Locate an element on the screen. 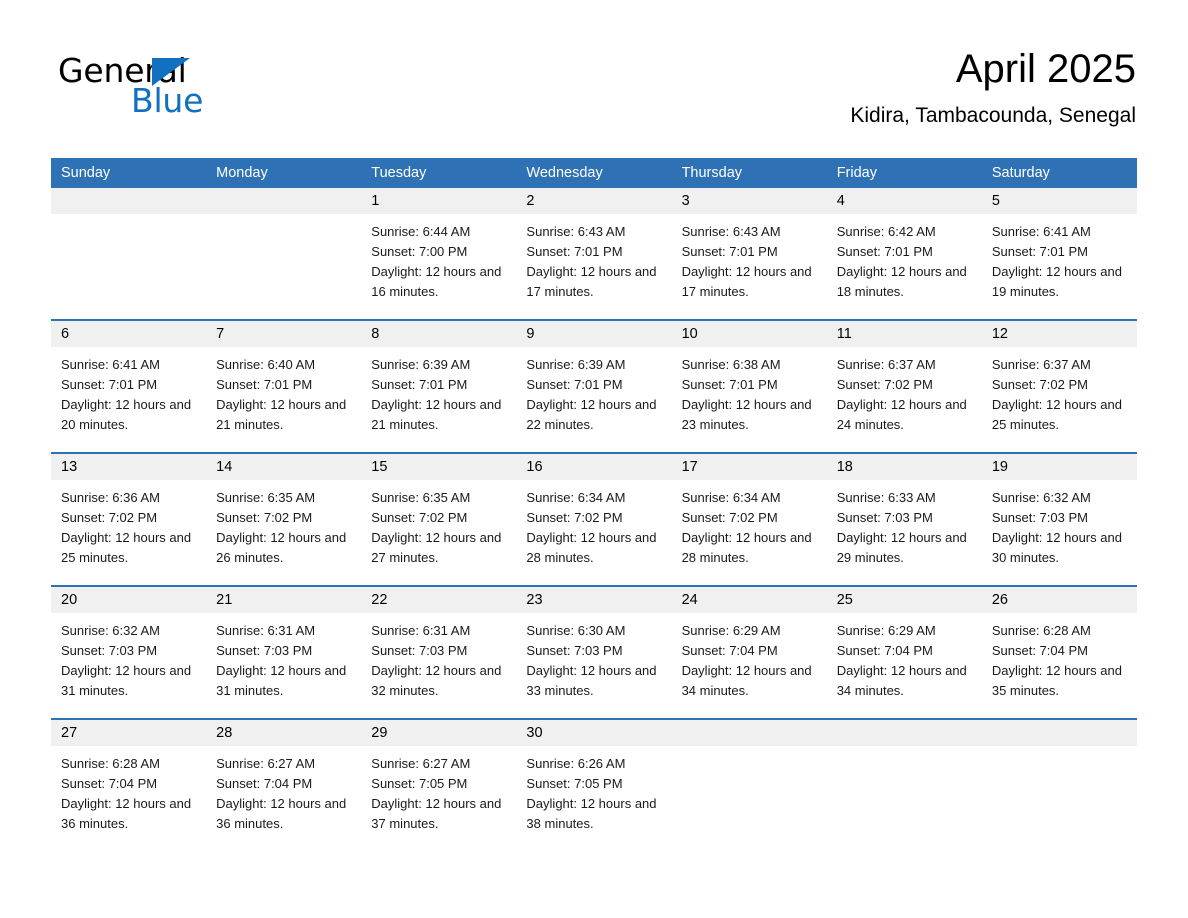 This screenshot has width=1188, height=918. day-number: 21 is located at coordinates (284, 600).